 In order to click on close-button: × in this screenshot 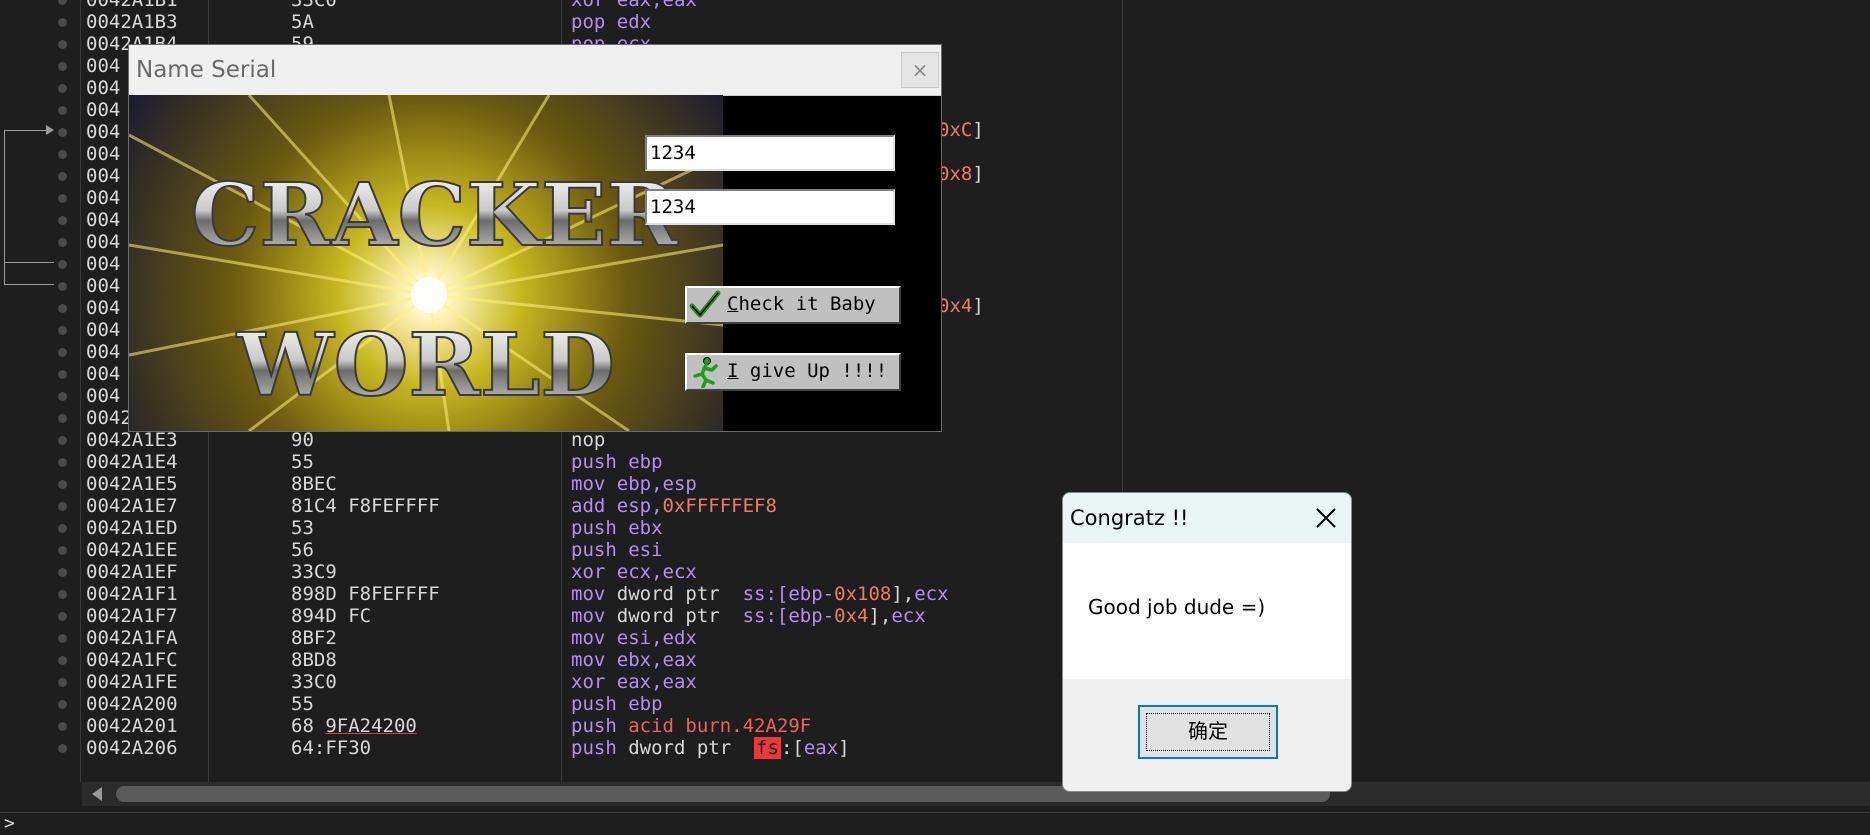, I will do `click(920, 70)`.